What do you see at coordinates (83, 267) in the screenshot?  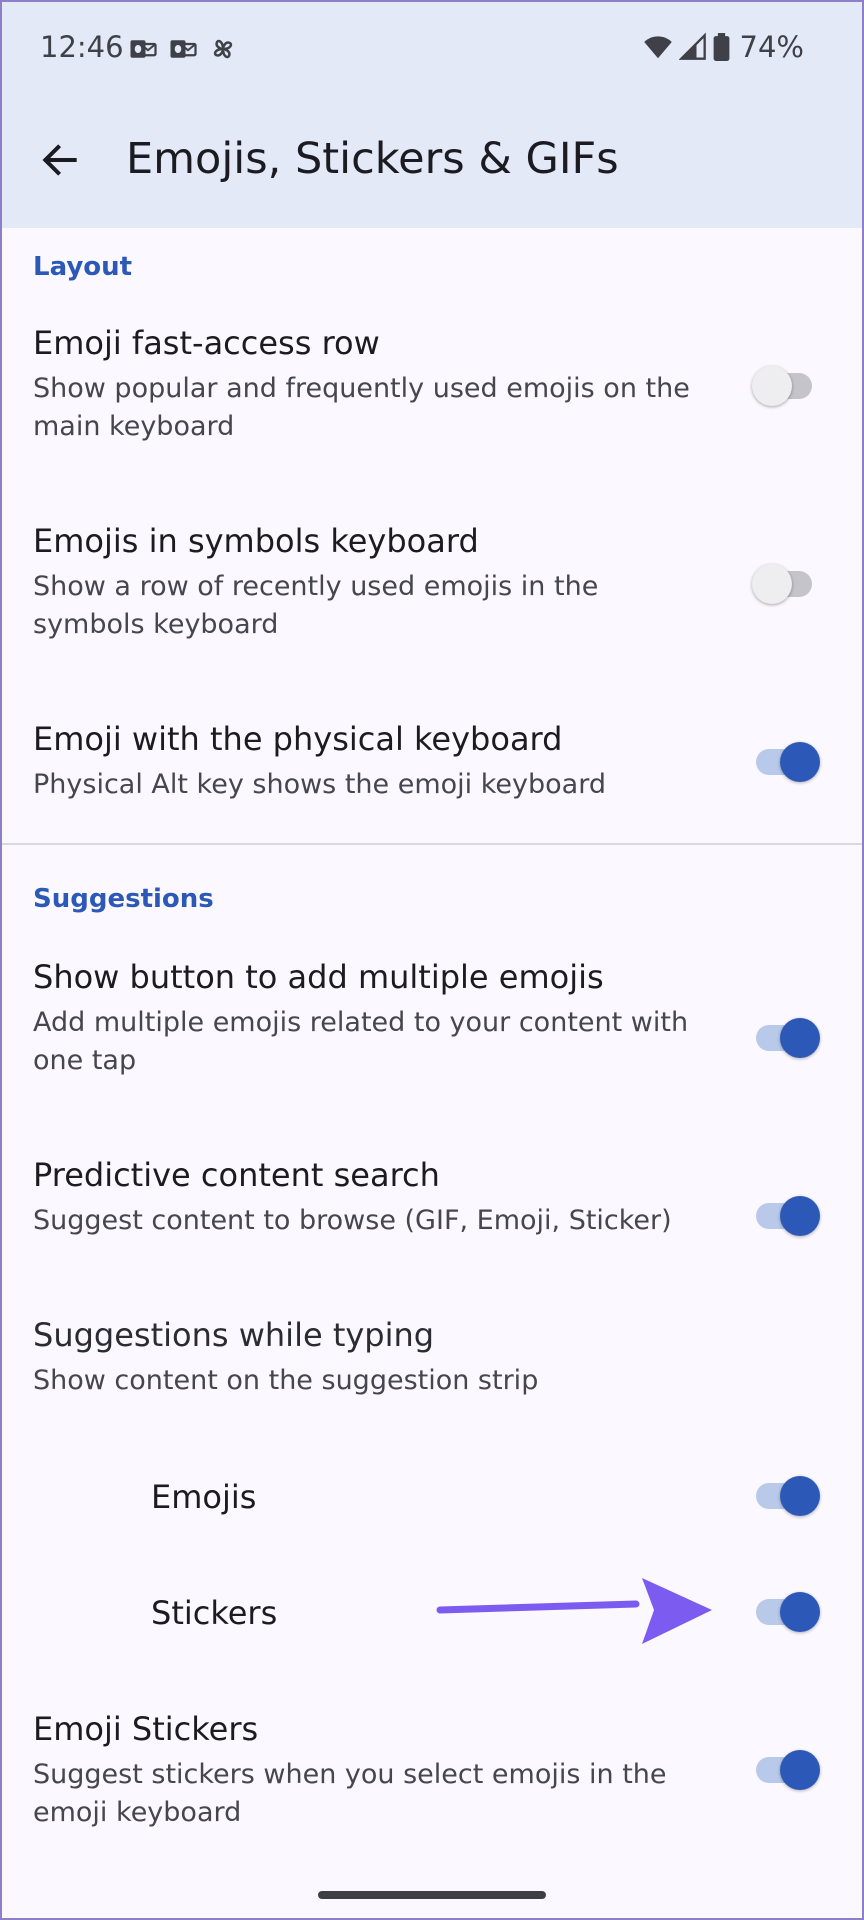 I see `section-header-layout: Layout` at bounding box center [83, 267].